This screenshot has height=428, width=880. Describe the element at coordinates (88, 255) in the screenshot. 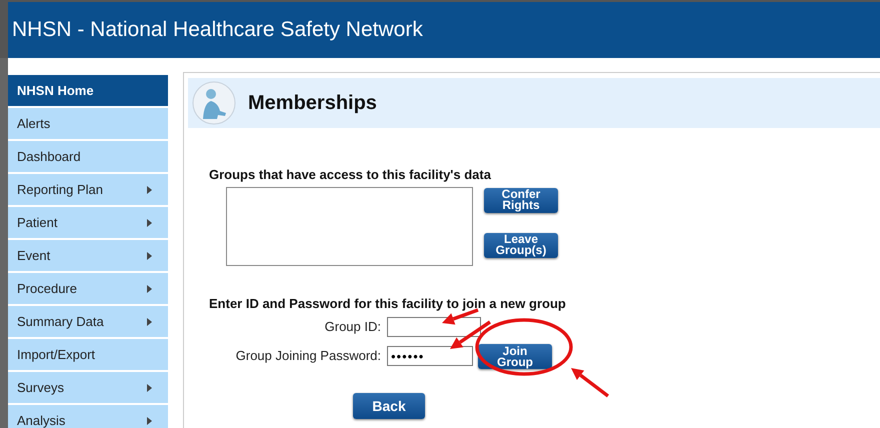

I see `sidebar-item: Event` at that location.